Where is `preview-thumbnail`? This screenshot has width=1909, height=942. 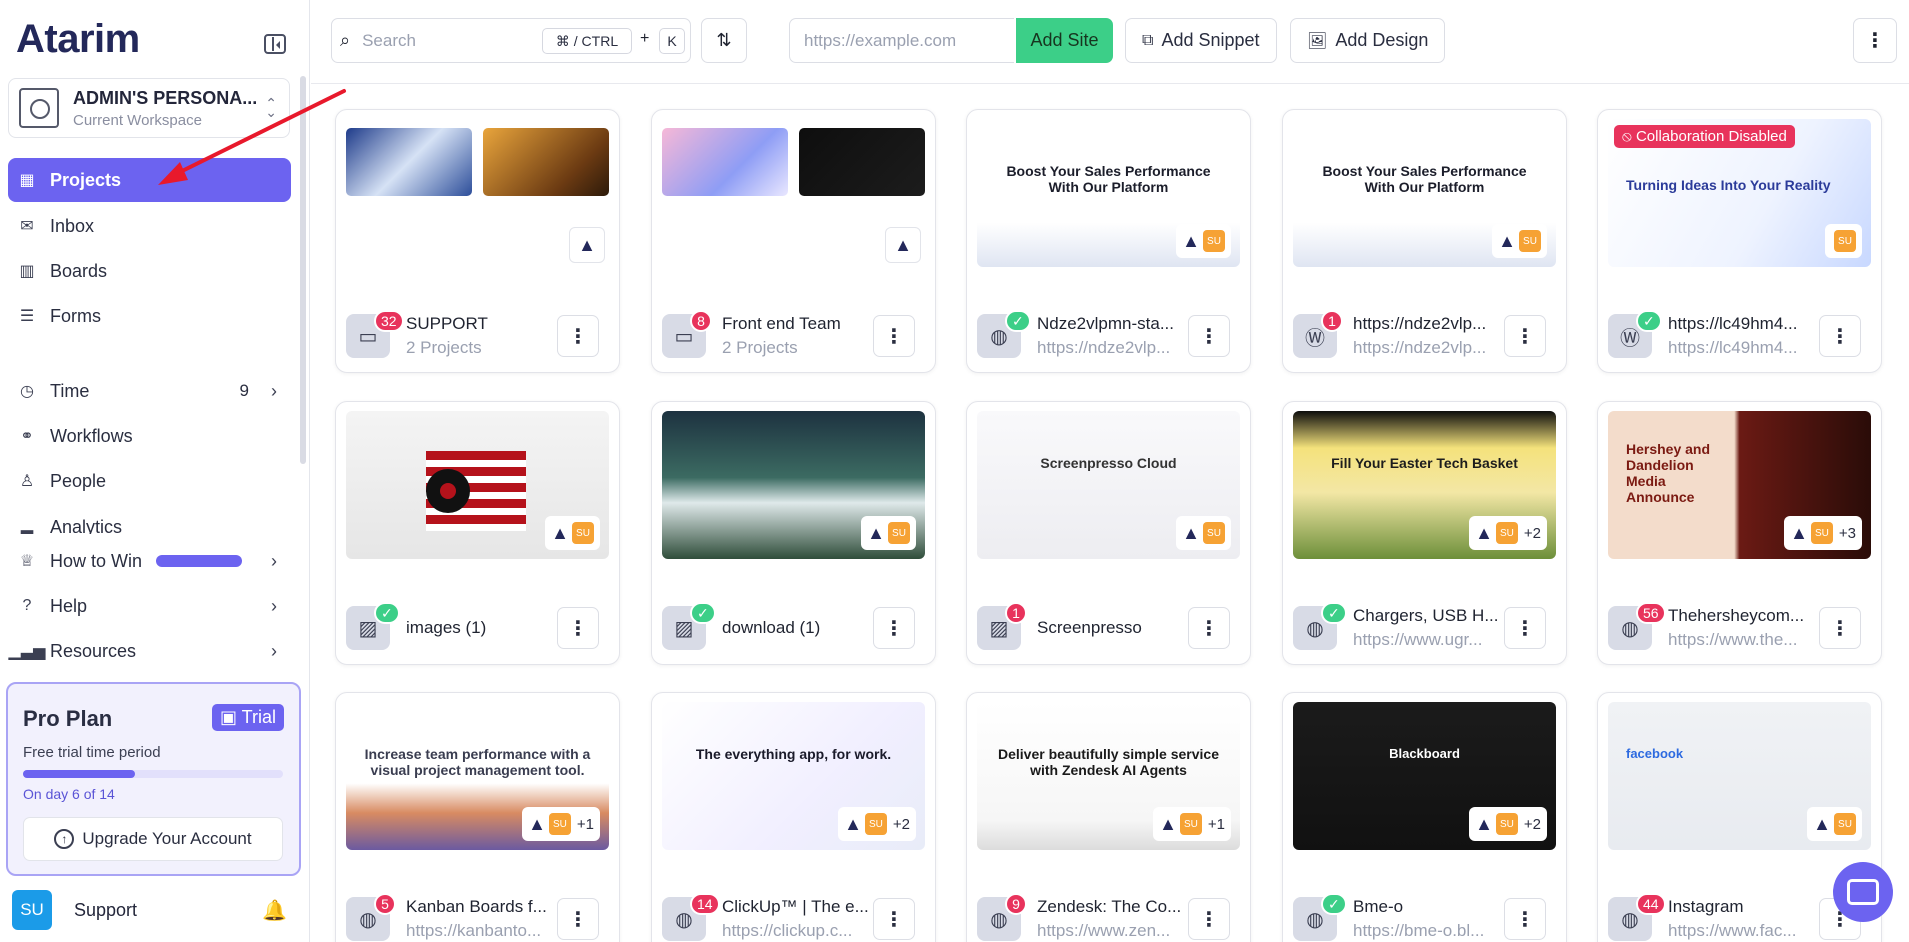 preview-thumbnail is located at coordinates (862, 162).